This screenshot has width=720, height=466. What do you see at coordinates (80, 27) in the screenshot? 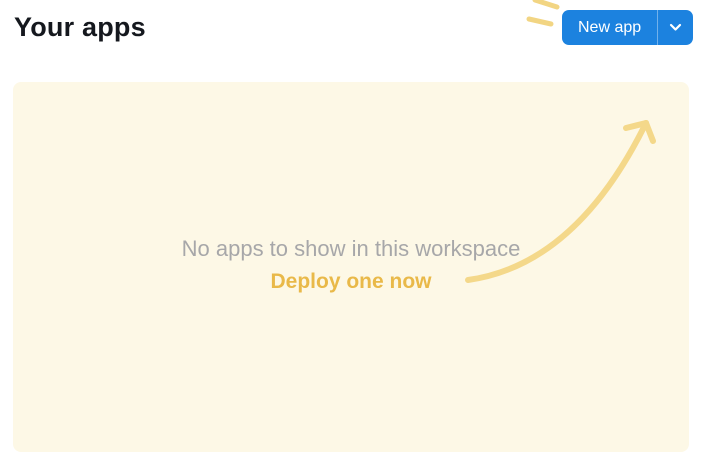
I see `page-title: Your apps` at bounding box center [80, 27].